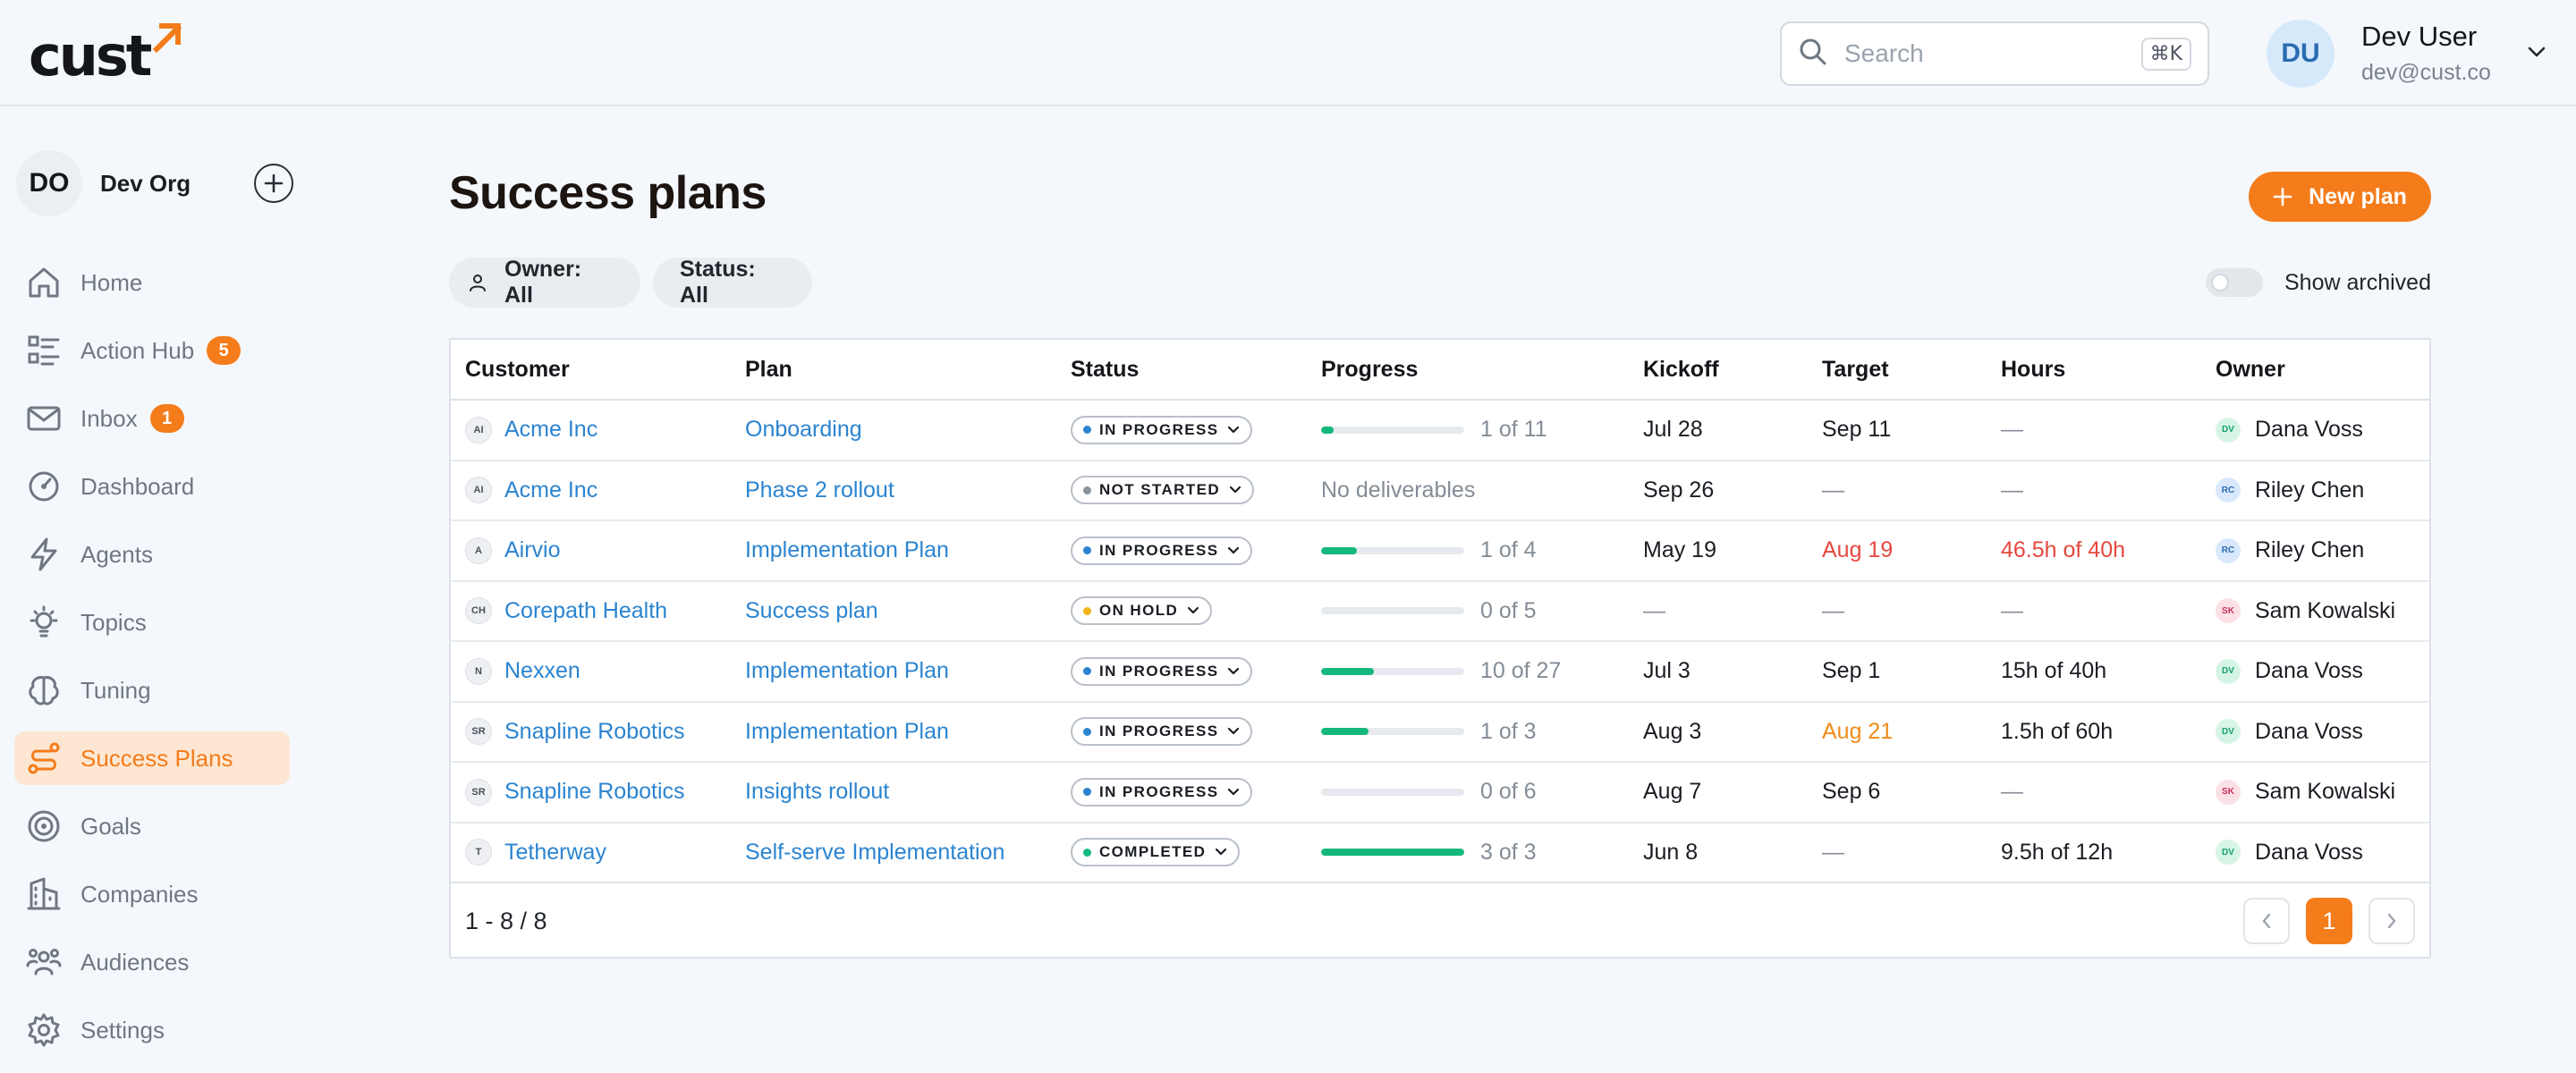 The image size is (2576, 1073). I want to click on add-org-button, so click(273, 183).